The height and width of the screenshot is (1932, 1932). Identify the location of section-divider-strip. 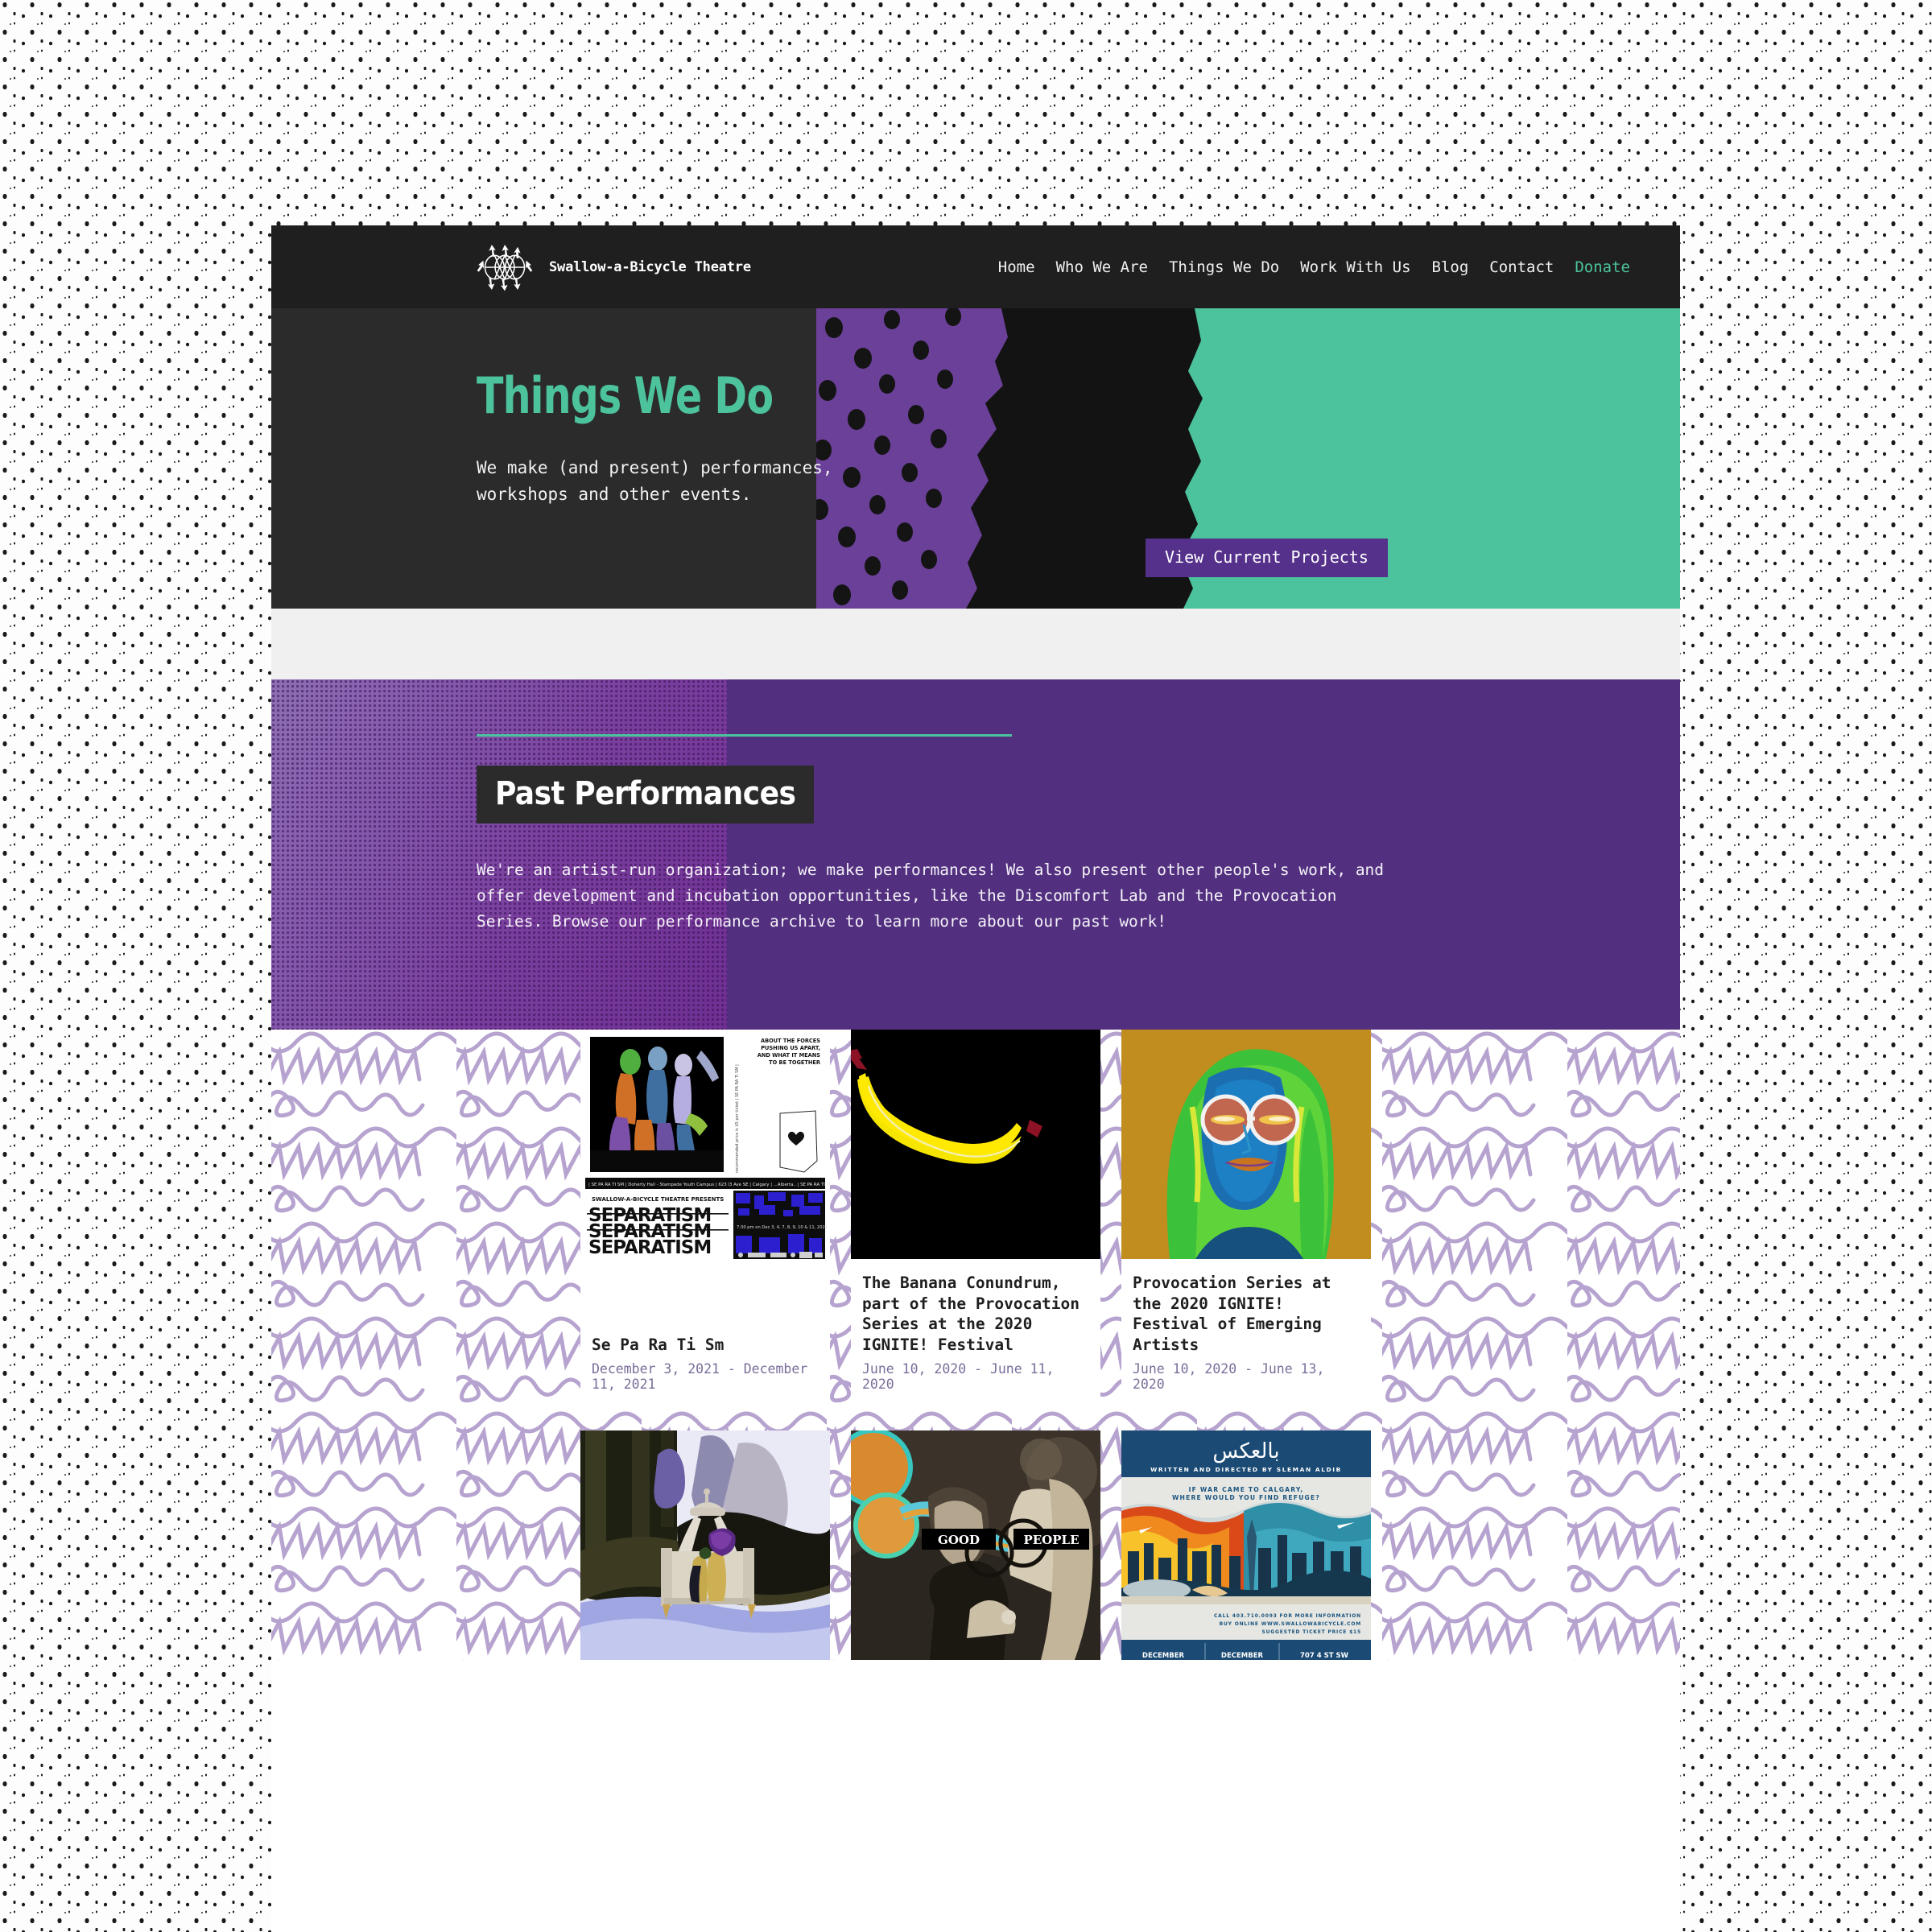
(975, 644).